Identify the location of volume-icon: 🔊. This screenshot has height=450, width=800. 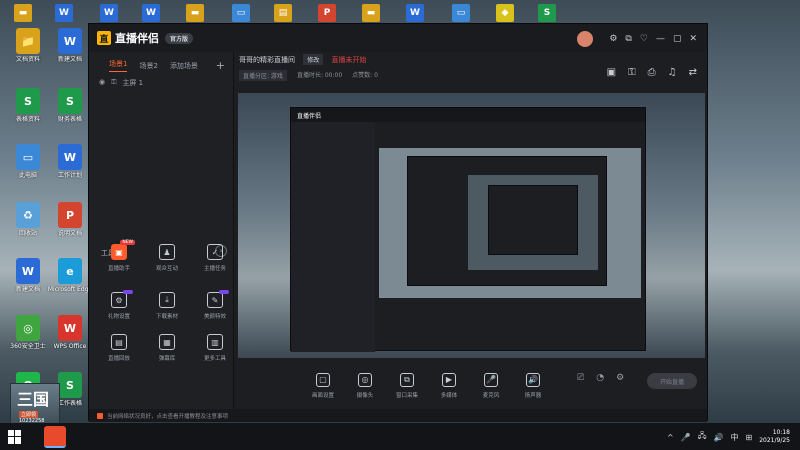
(719, 437).